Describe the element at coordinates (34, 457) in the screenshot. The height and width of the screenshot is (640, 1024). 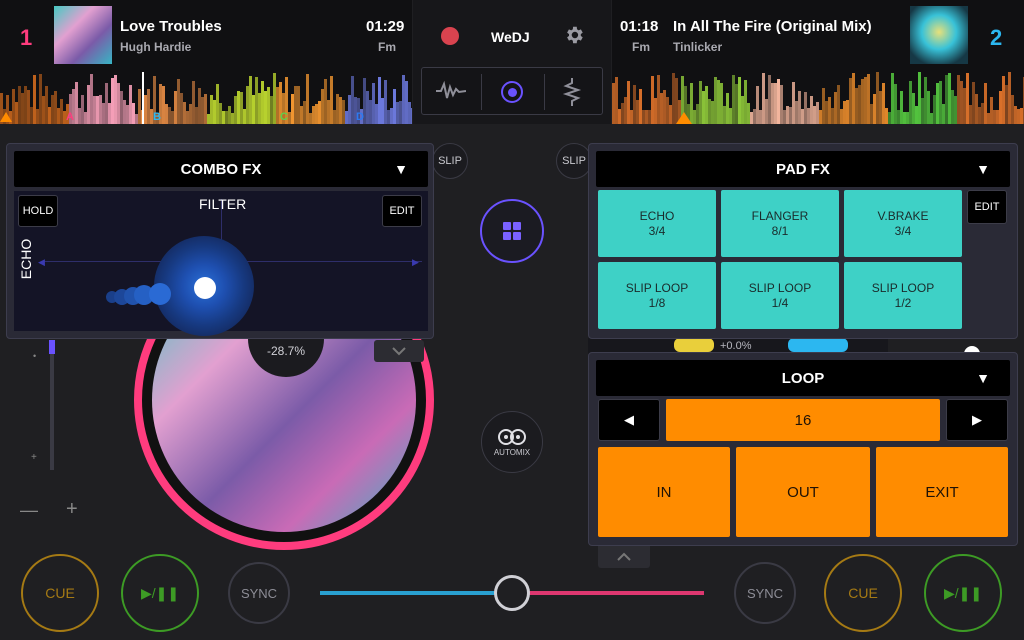
I see `tempo-plus-small: +` at that location.